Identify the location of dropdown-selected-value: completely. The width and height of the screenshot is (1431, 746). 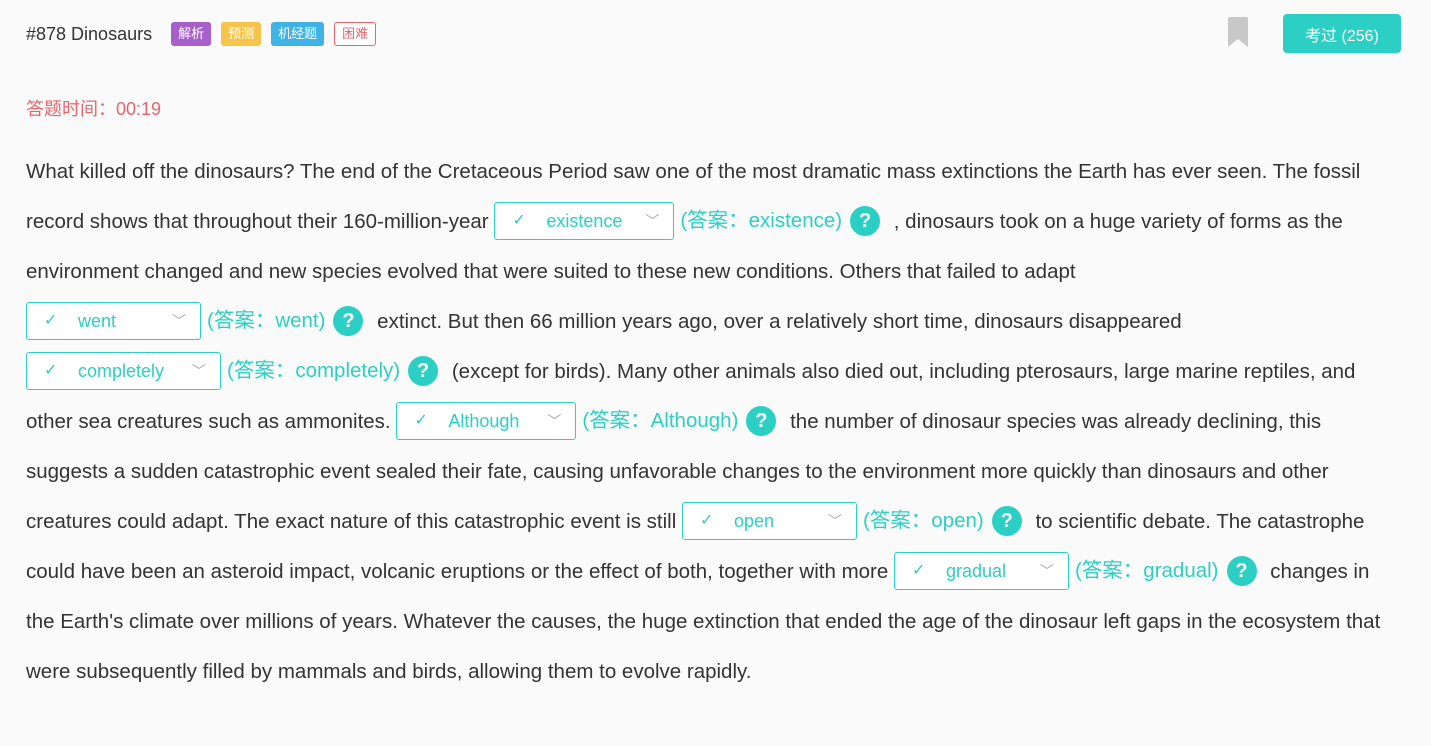
(121, 370).